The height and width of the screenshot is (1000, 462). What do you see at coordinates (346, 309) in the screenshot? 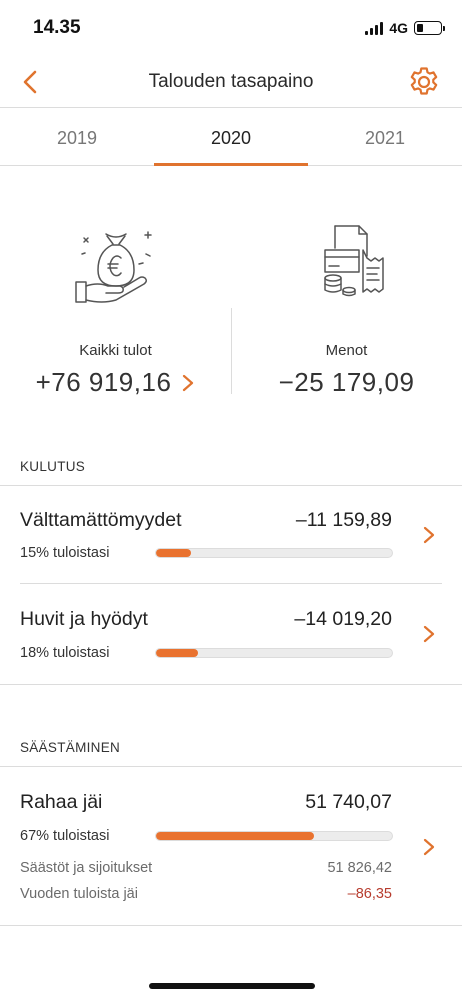
I see `expenses-summary: Menot −25 179,09` at bounding box center [346, 309].